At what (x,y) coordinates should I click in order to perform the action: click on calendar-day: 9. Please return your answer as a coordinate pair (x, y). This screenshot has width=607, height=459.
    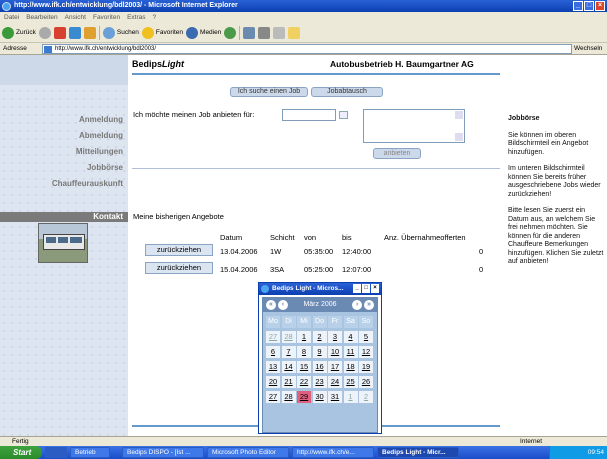
    Looking at the image, I should click on (319, 352).